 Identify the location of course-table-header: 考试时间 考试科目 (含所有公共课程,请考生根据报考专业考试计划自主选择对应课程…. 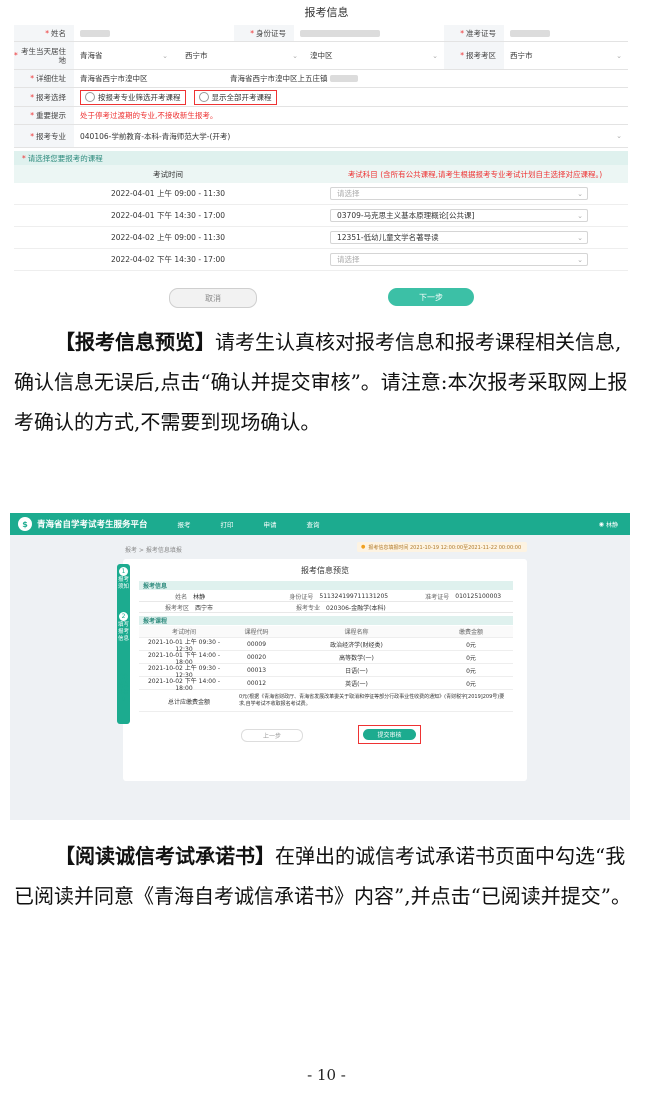
(321, 174).